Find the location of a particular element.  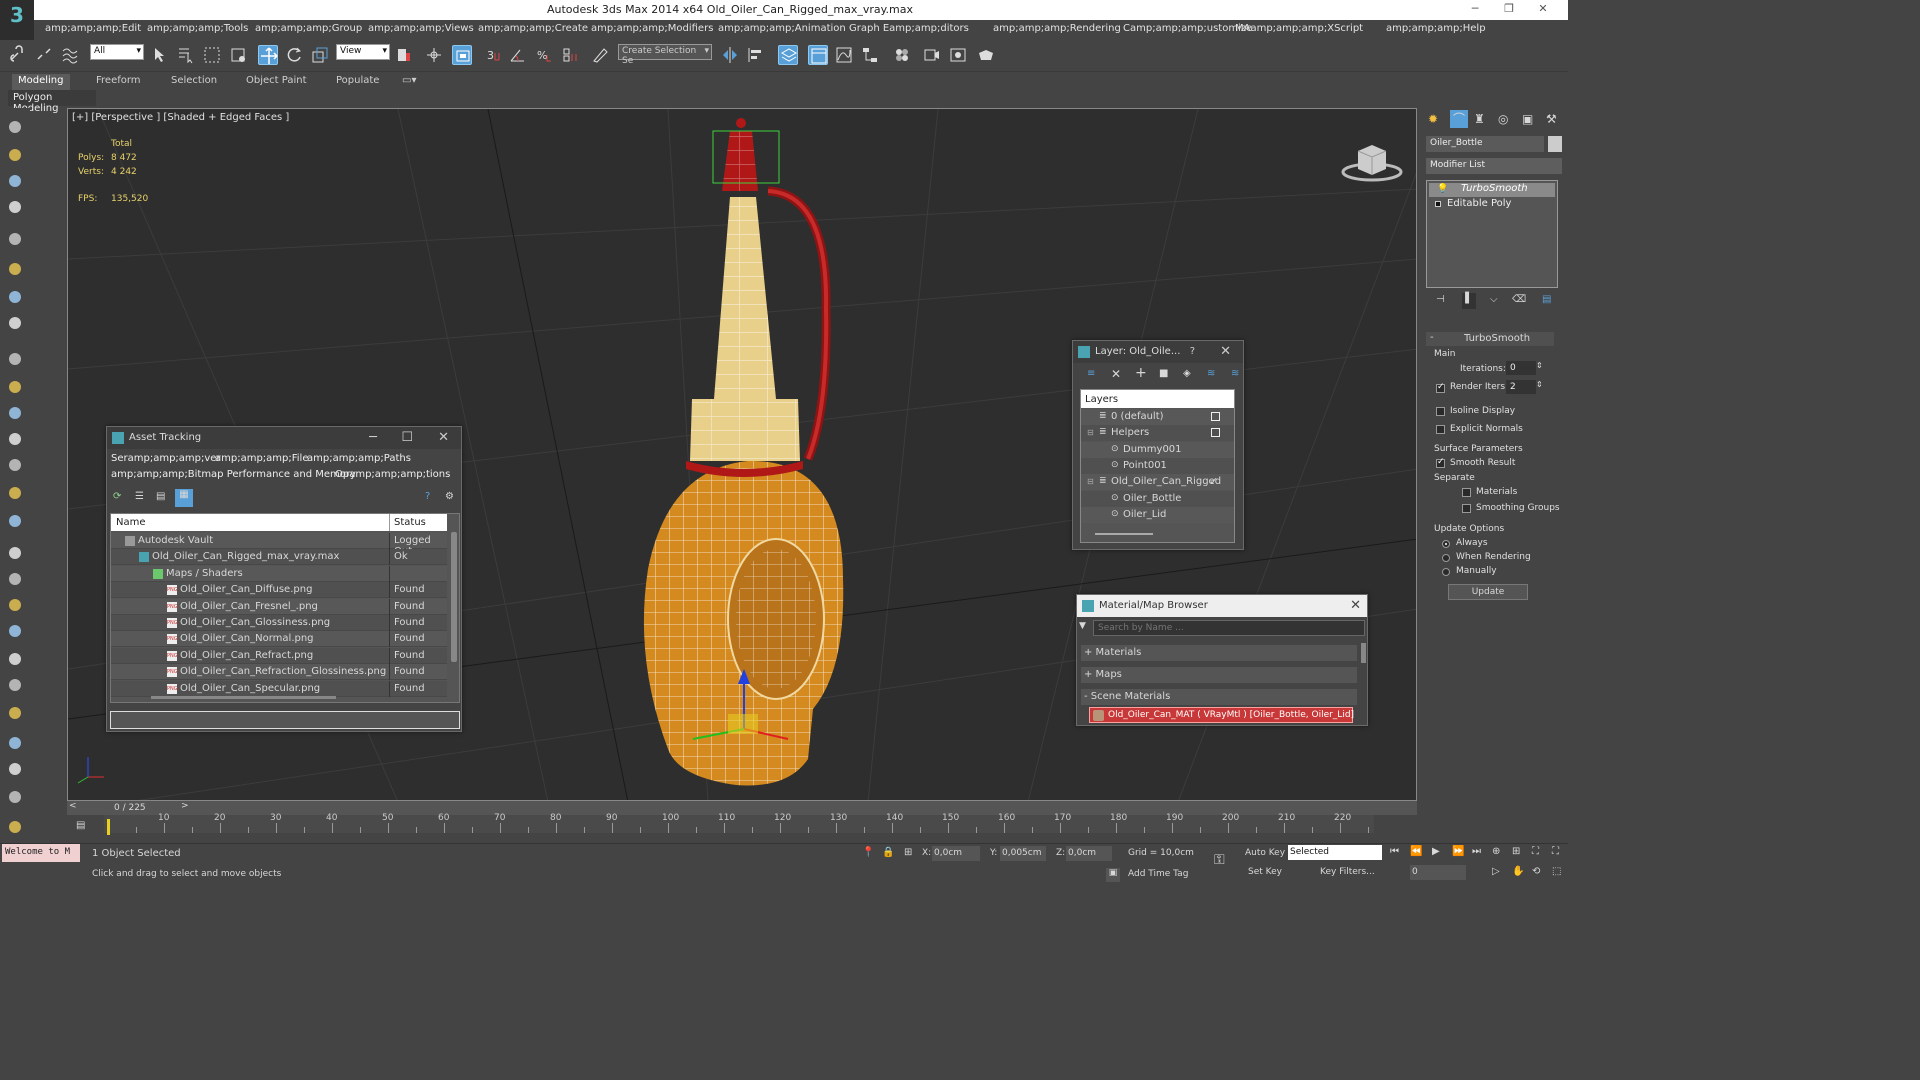

left-tool-grid-icon is located at coordinates (15, 207).